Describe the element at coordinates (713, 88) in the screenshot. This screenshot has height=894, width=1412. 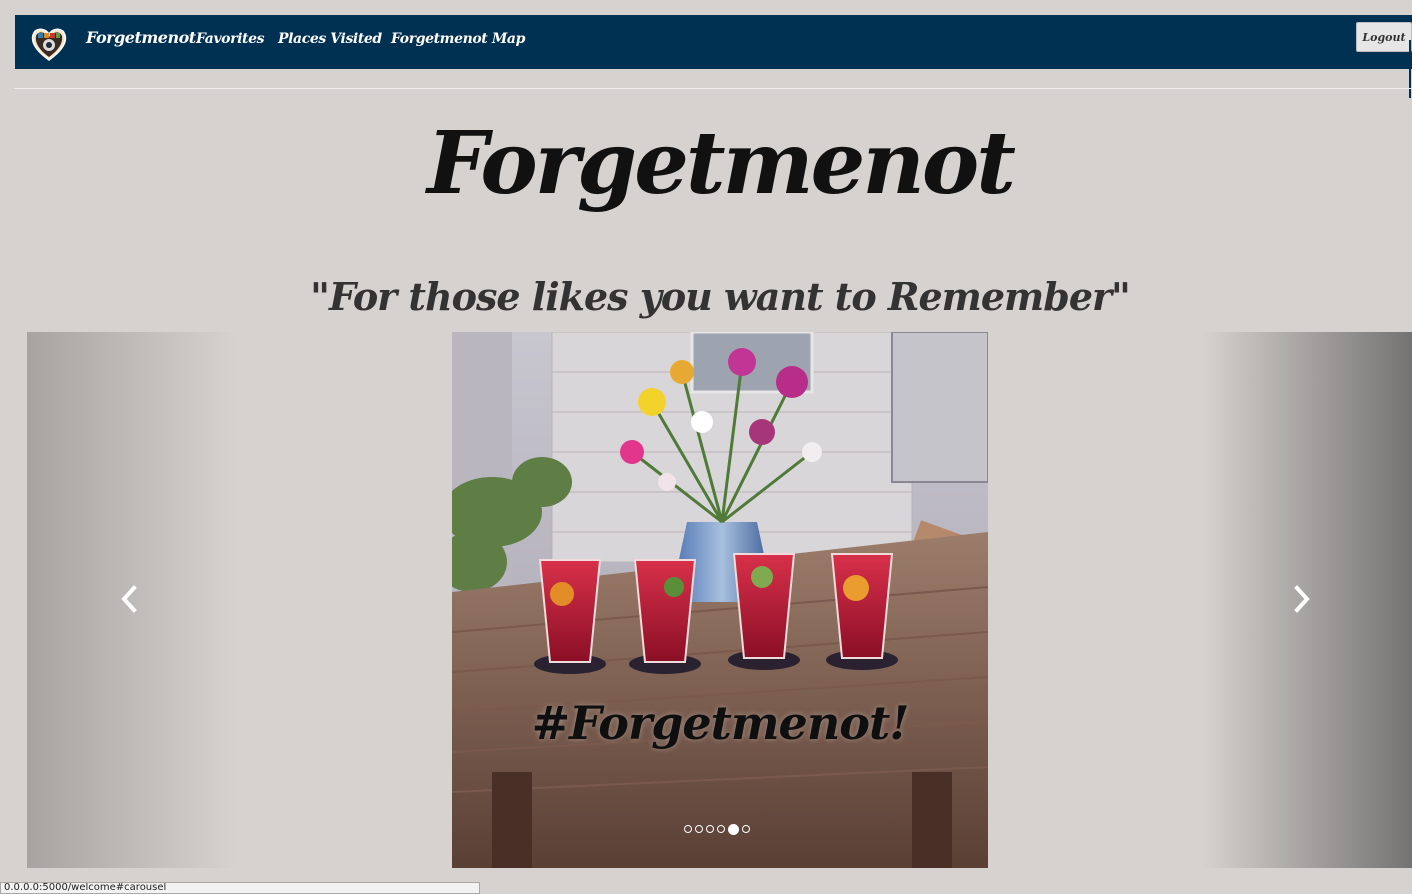
I see `header-divider` at that location.